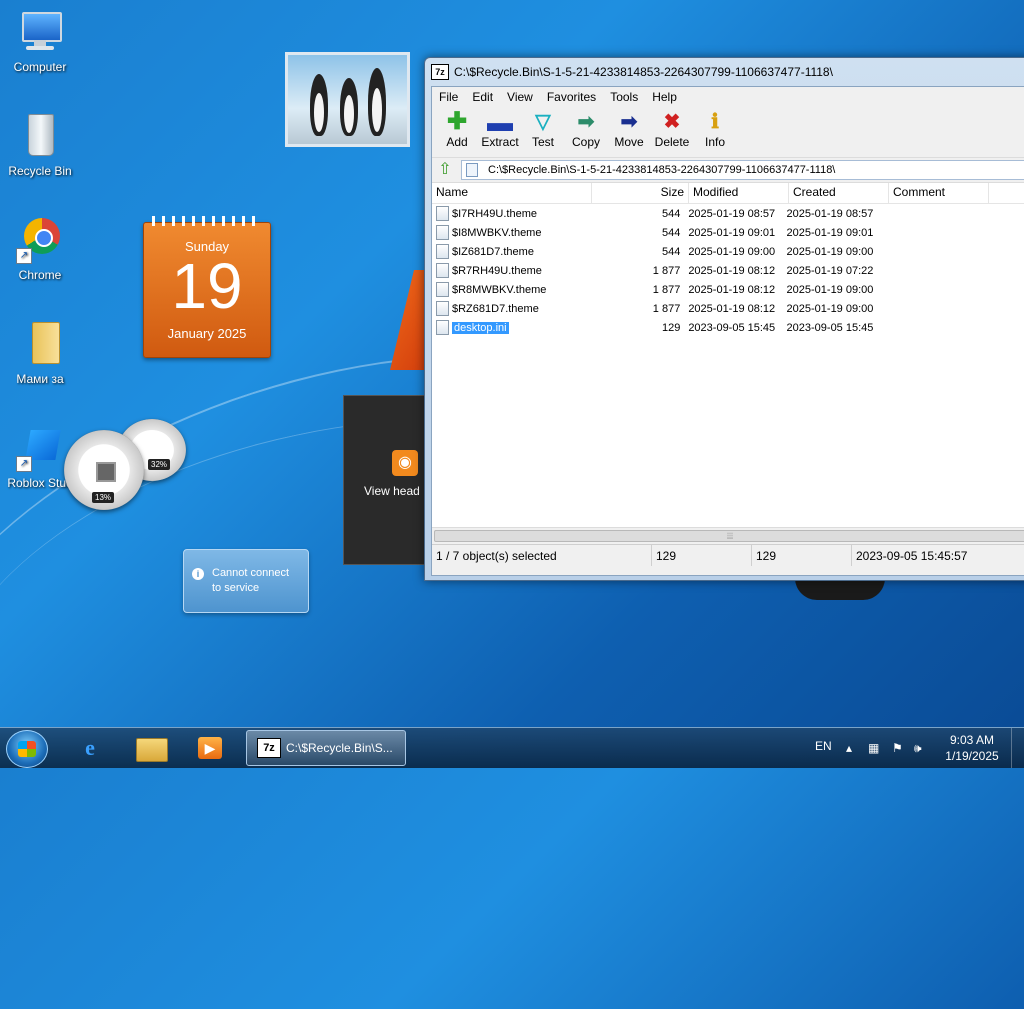  I want to click on start-button, so click(27, 749).